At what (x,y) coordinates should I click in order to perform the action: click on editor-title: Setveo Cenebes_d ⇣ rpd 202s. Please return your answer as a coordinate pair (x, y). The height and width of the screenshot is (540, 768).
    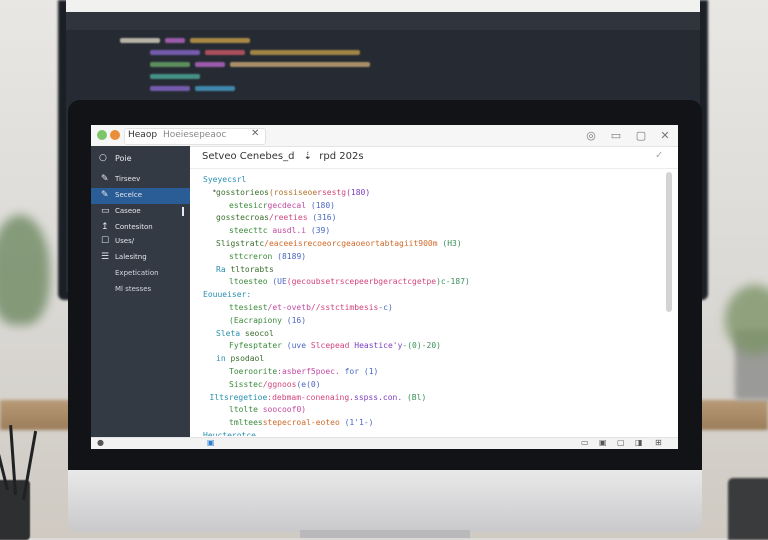
    Looking at the image, I should click on (283, 156).